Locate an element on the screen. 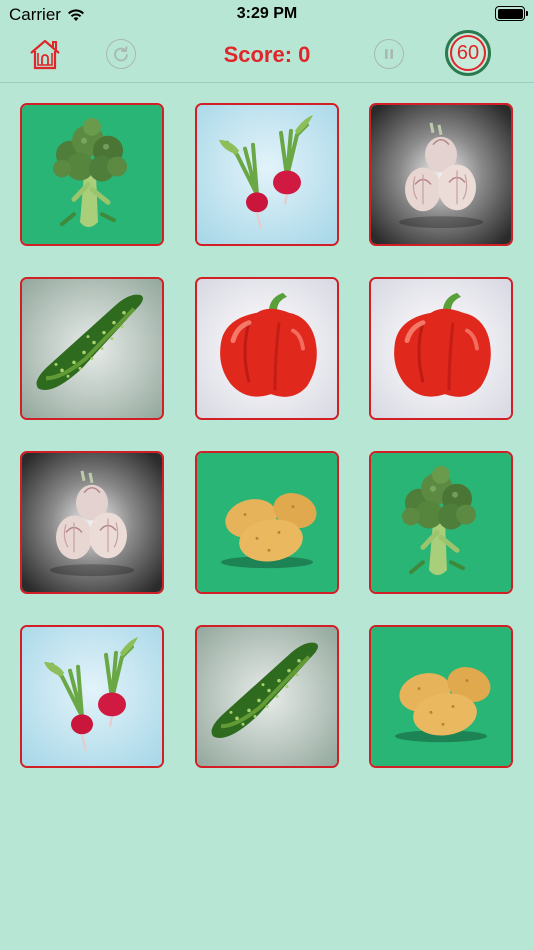  pause-button is located at coordinates (389, 54).